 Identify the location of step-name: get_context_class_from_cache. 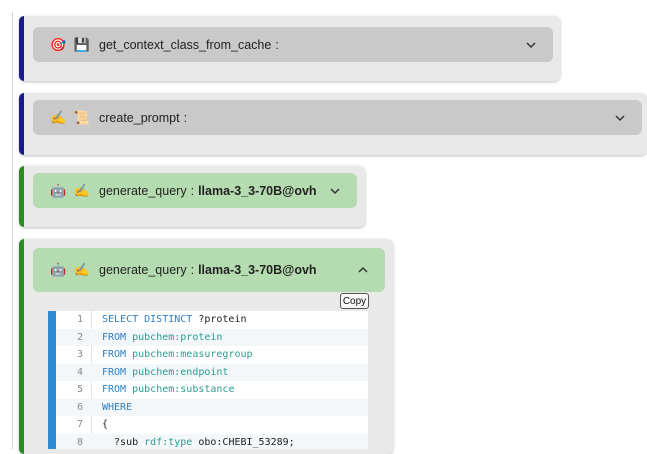
(185, 44).